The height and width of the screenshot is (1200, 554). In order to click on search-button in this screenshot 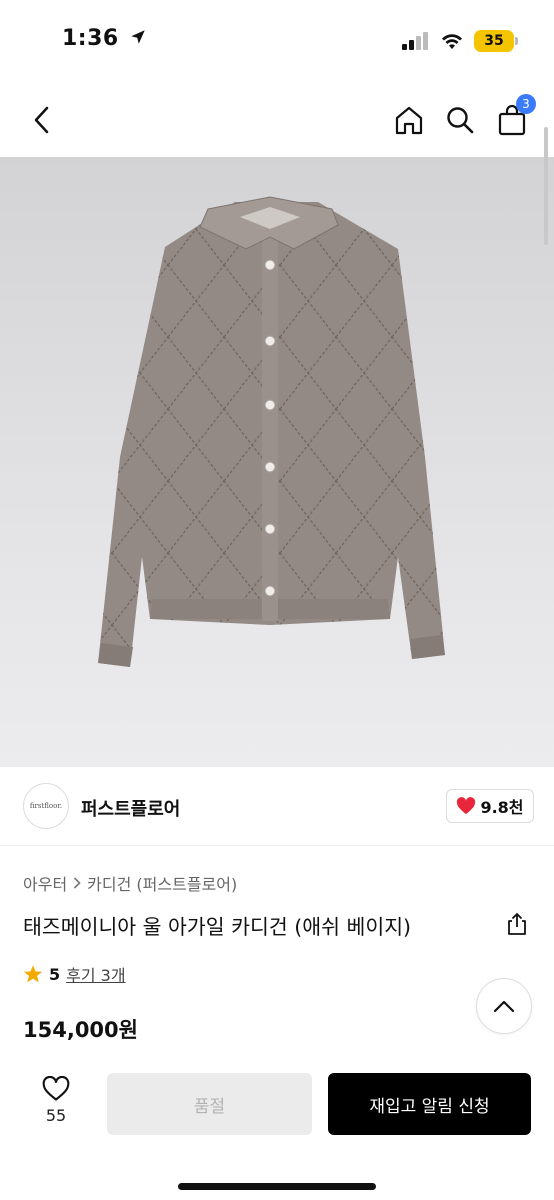, I will do `click(460, 120)`.